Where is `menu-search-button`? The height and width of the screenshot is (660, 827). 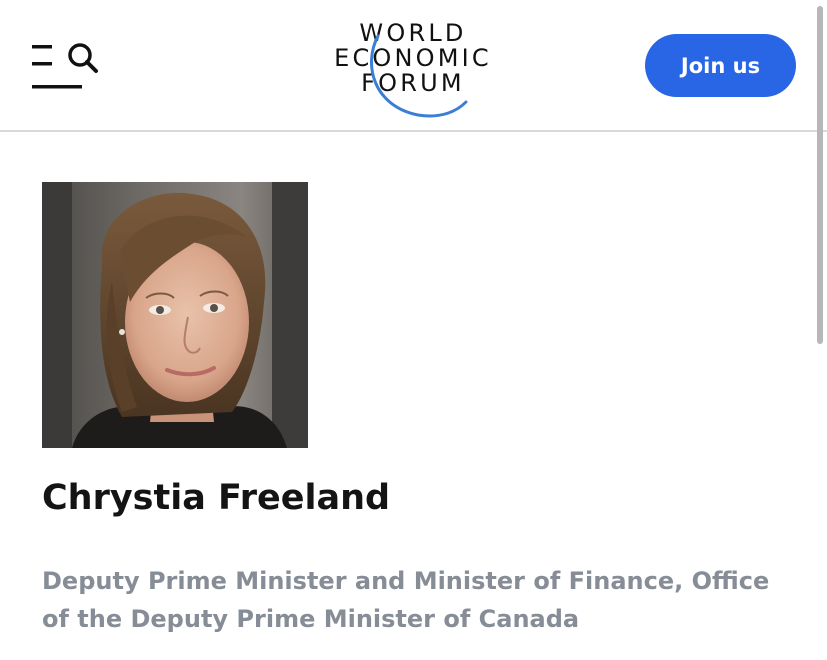
menu-search-button is located at coordinates (65, 66).